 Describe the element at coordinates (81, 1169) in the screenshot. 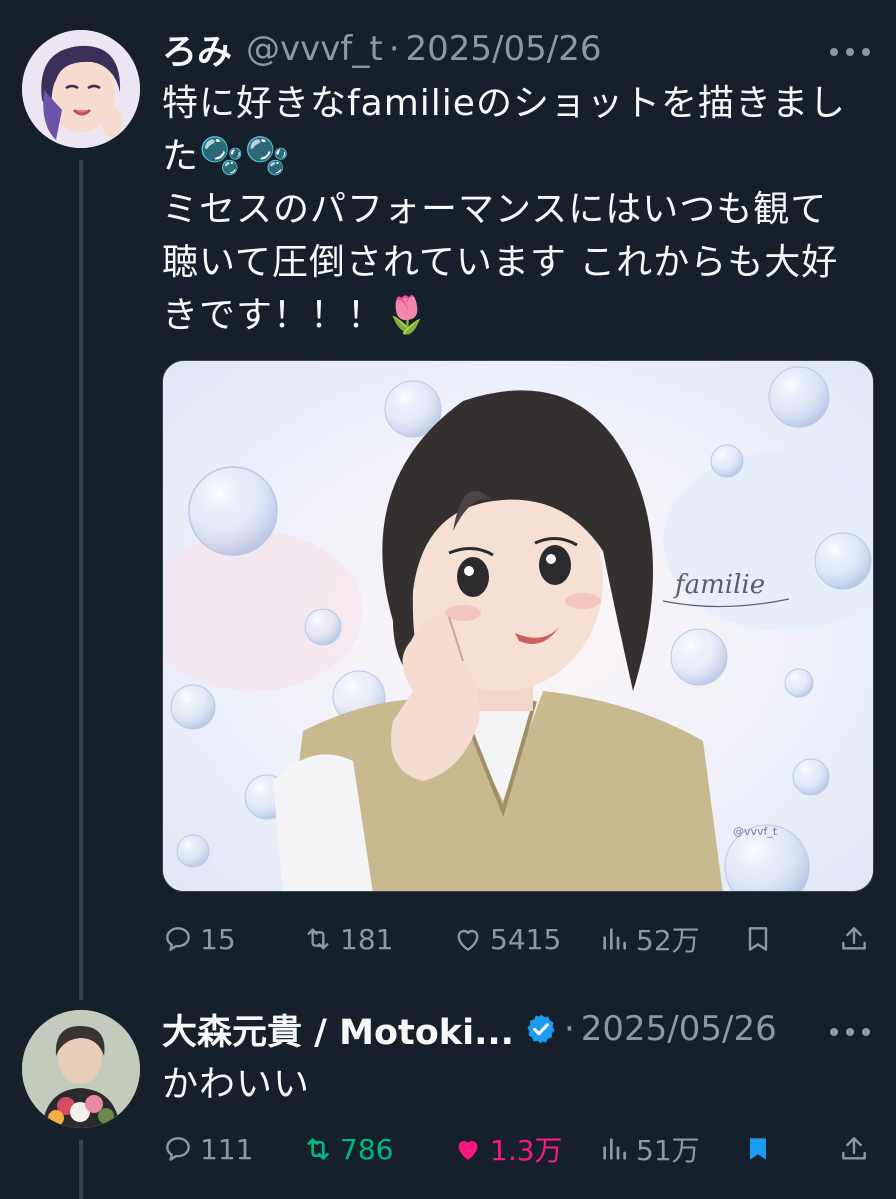

I see `thread-connector-line-bottom` at that location.